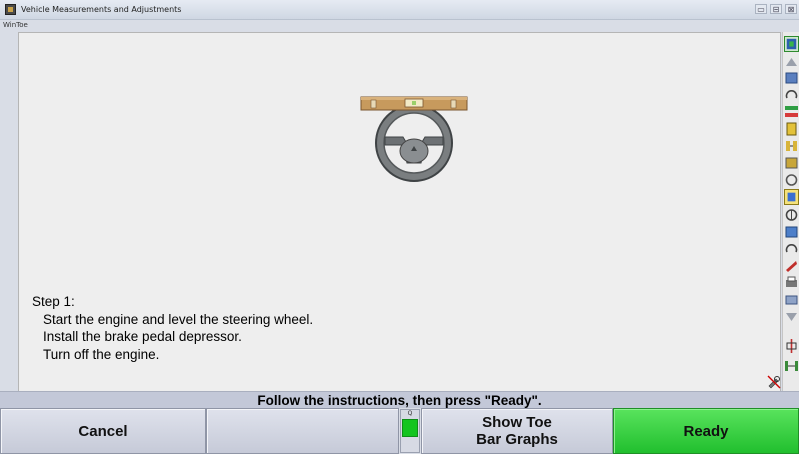 Image resolution: width=799 pixels, height=454 pixels. Describe the element at coordinates (10, 9) in the screenshot. I see `app-icon` at that location.